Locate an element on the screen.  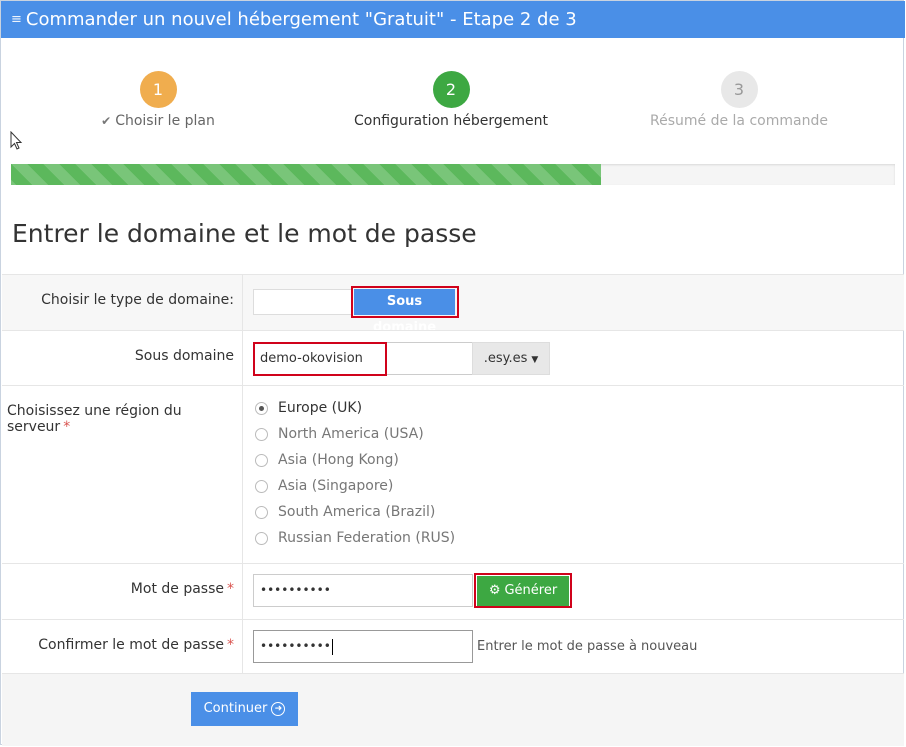
domain-suffix-dropdown: .esy.es ▼ is located at coordinates (511, 358).